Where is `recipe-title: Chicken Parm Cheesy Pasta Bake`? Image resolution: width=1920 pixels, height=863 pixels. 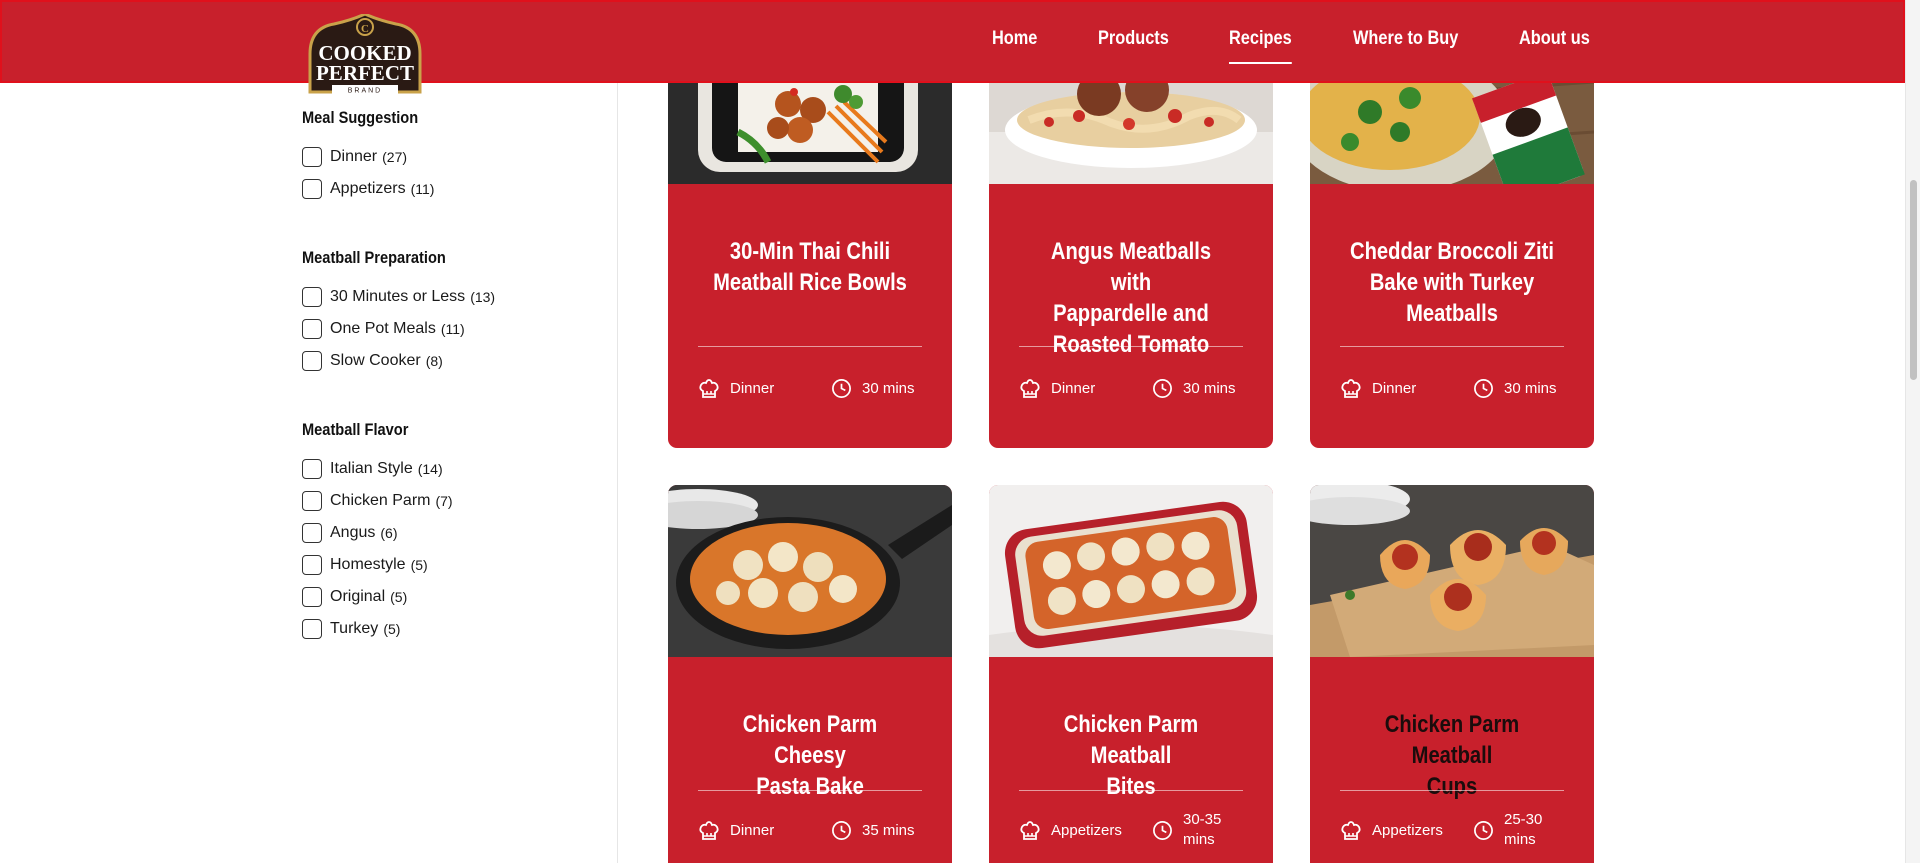 recipe-title: Chicken Parm Cheesy Pasta Bake is located at coordinates (810, 755).